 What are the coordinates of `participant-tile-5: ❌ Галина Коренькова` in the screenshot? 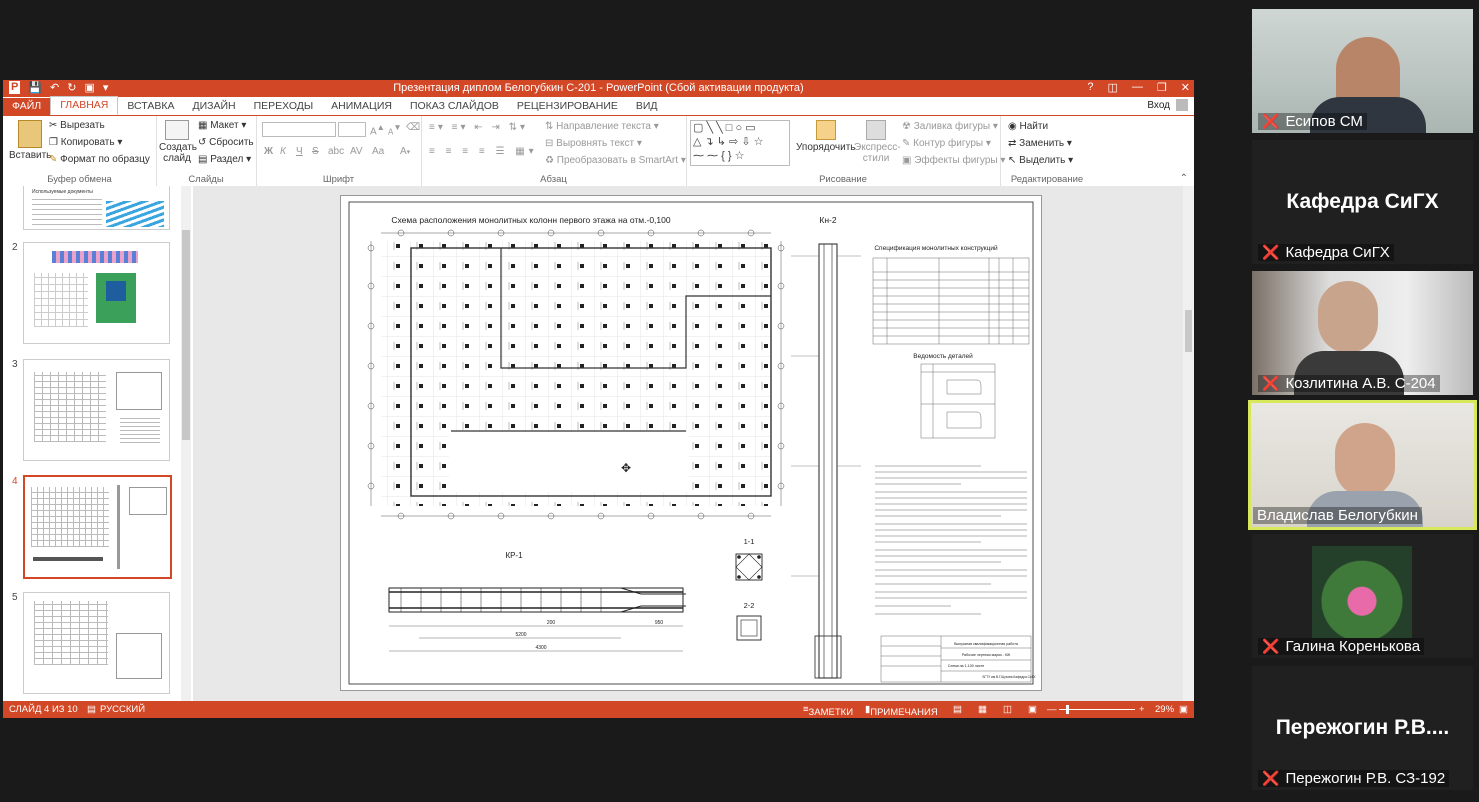 It's located at (1362, 596).